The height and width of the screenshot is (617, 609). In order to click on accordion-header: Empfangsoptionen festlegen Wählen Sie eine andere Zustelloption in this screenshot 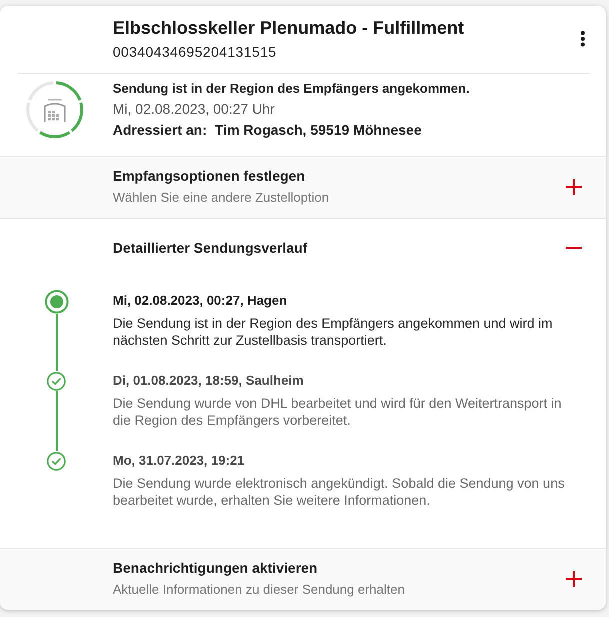, I will do `click(303, 187)`.